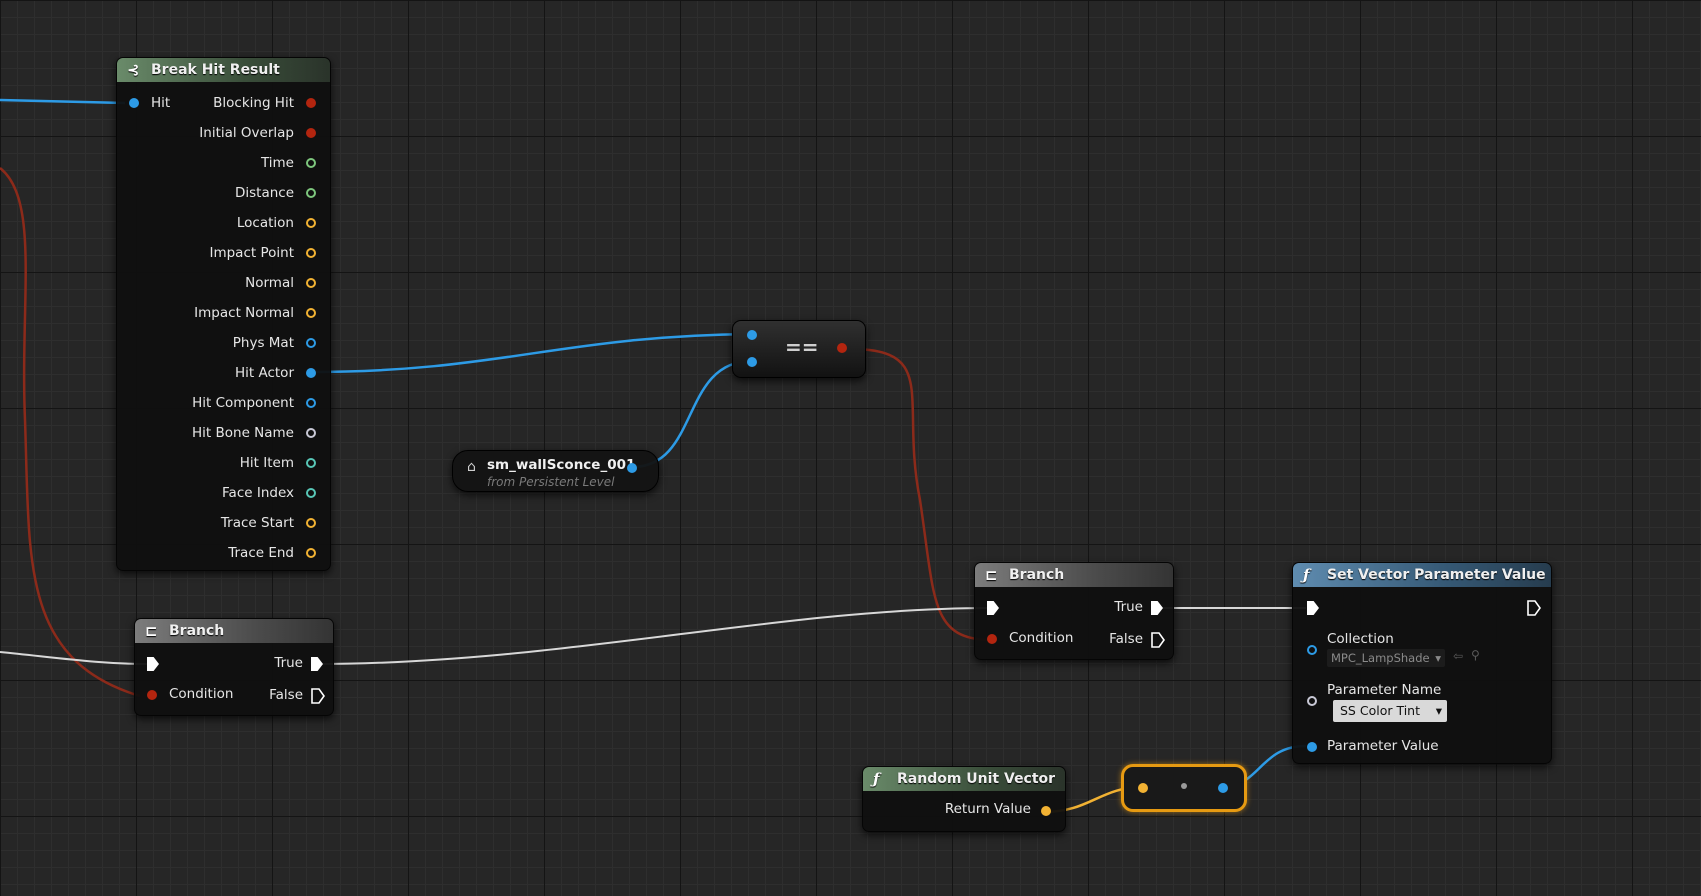  Describe the element at coordinates (471, 467) in the screenshot. I see `actor-reference-icon: ⌂` at that location.